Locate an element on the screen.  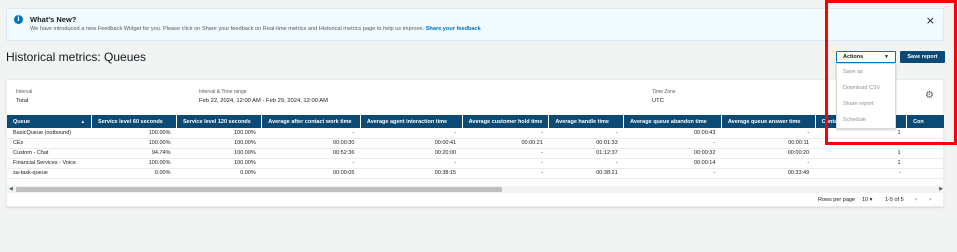
scroll-left-icon: ◀ is located at coordinates (11, 189).